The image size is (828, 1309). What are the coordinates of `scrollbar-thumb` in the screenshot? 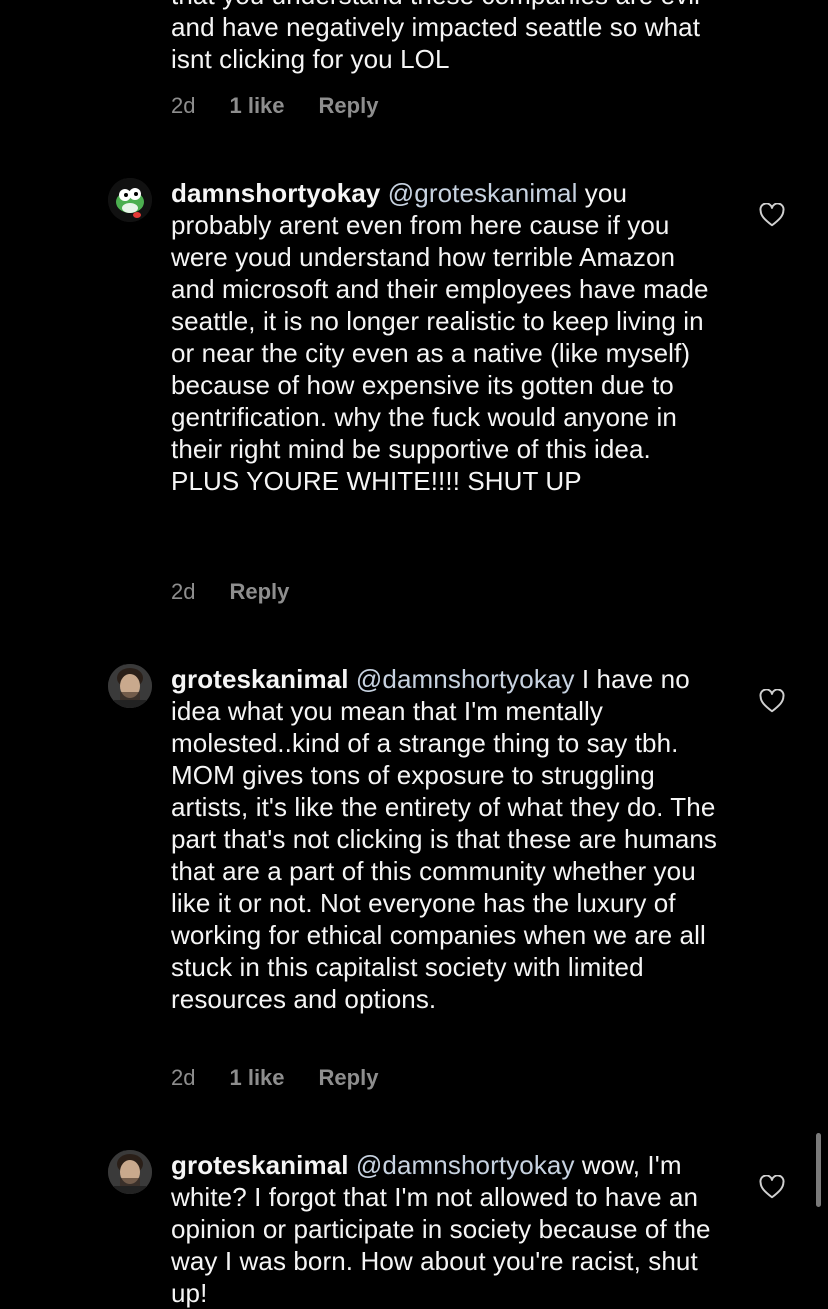 It's located at (818, 1170).